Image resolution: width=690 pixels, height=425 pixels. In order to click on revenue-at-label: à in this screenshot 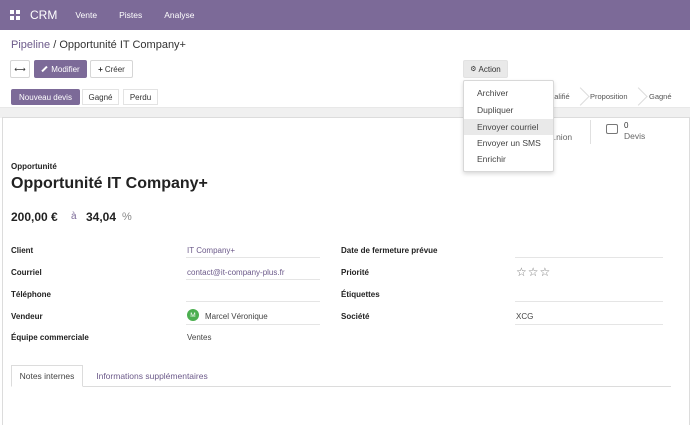, I will do `click(74, 216)`.